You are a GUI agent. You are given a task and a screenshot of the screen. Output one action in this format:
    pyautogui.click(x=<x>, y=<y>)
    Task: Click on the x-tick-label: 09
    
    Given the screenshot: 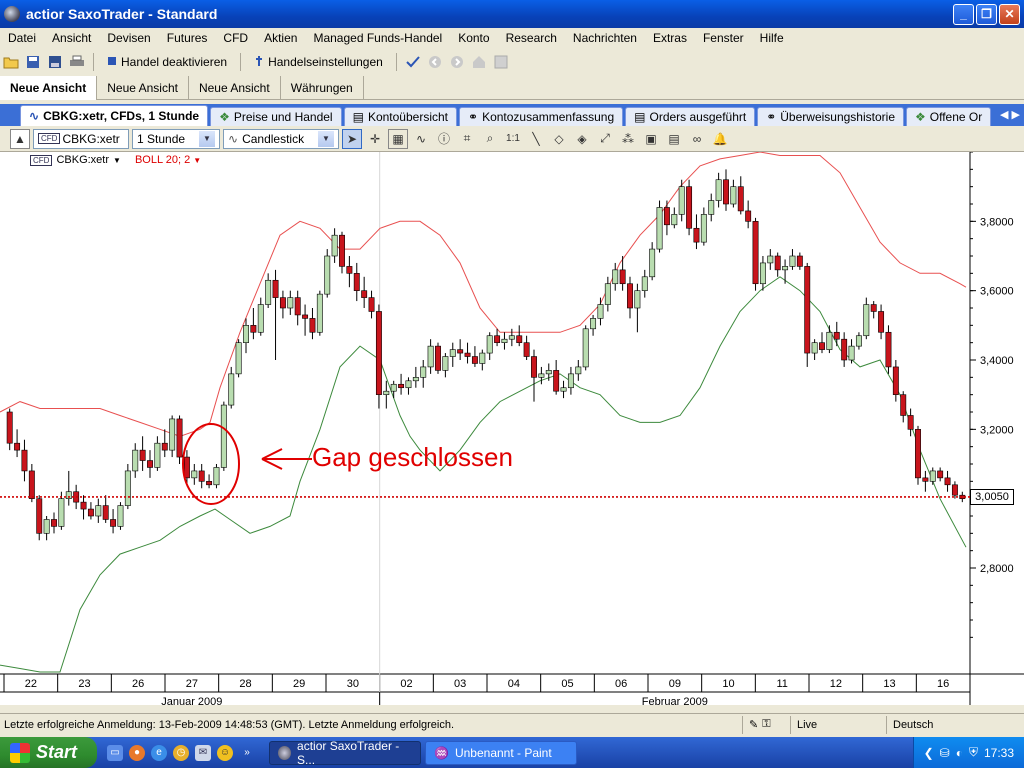 What is the action you would take?
    pyautogui.click(x=675, y=684)
    